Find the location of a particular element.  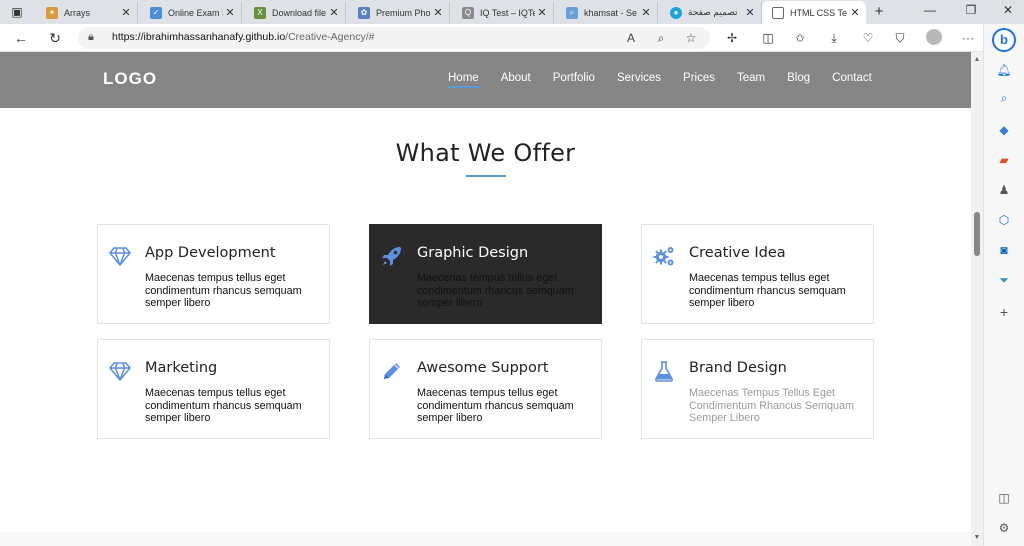

scroll-down-icon: ▼ is located at coordinates (977, 538).